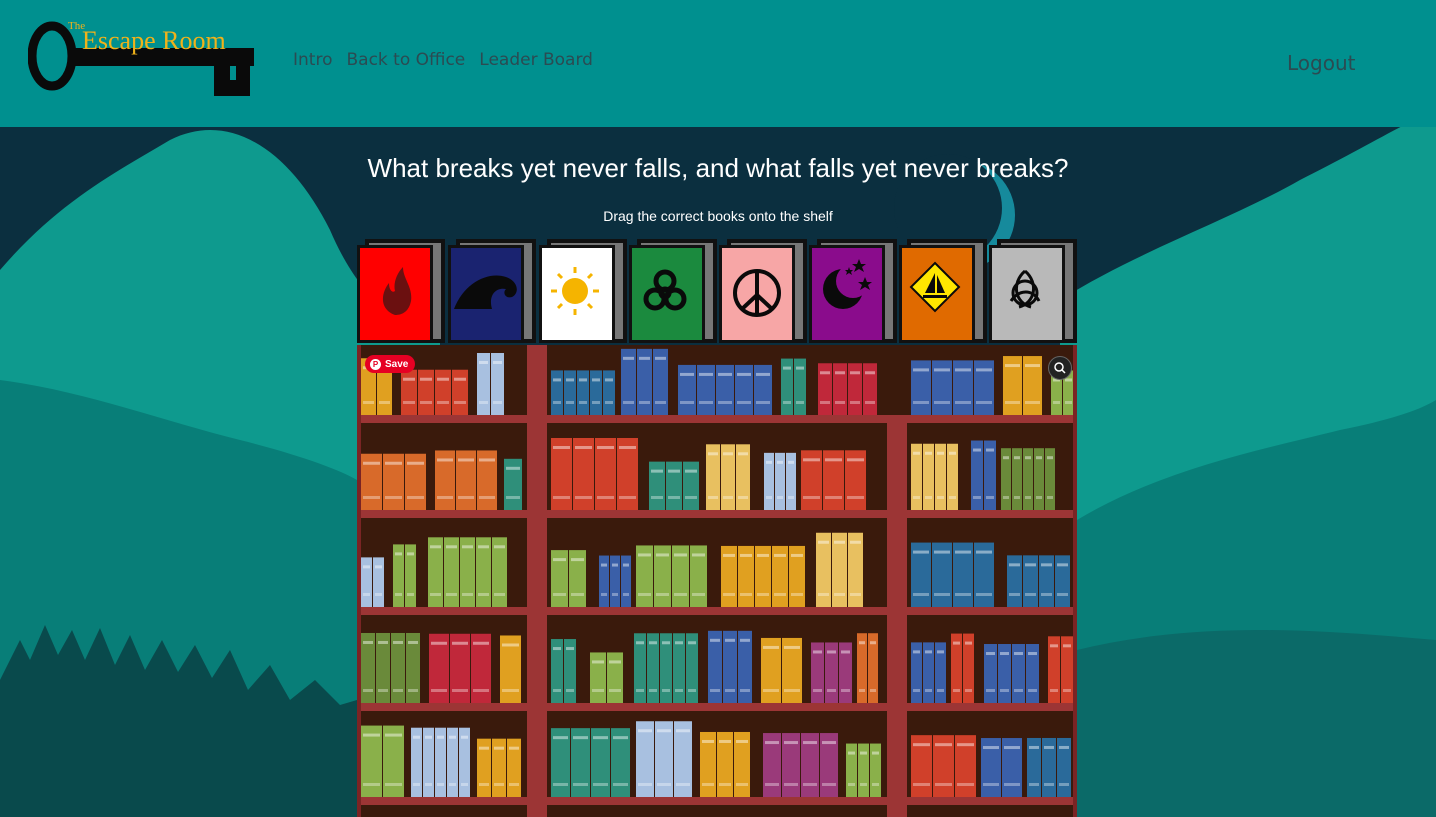 The height and width of the screenshot is (817, 1436). Describe the element at coordinates (405, 60) in the screenshot. I see `nav-back-to-office-link: Back to Office` at that location.